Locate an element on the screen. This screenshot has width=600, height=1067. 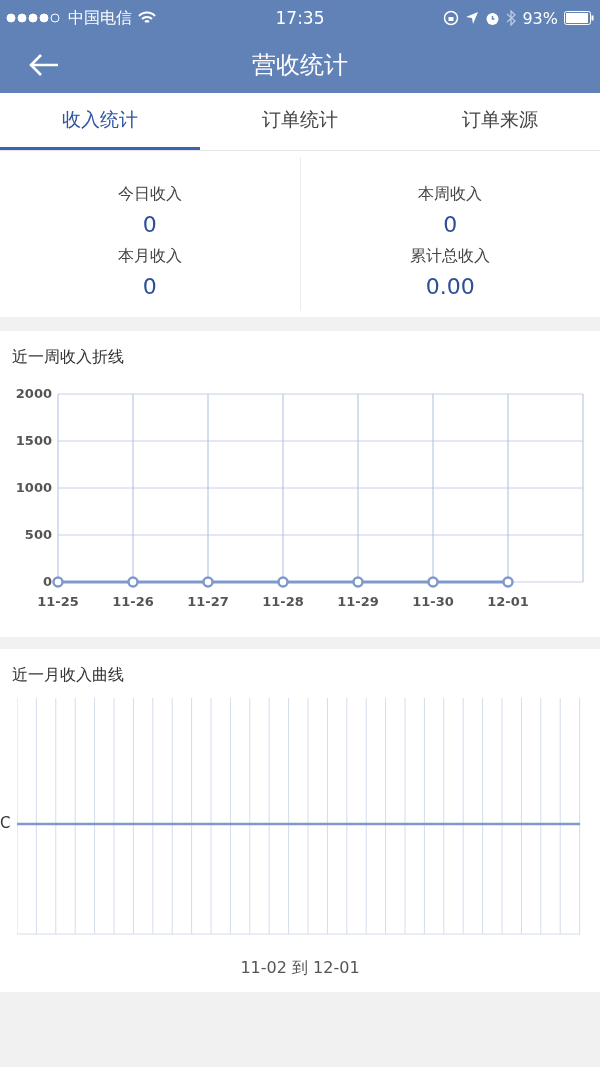
back-arrow-icon is located at coordinates (44, 64).